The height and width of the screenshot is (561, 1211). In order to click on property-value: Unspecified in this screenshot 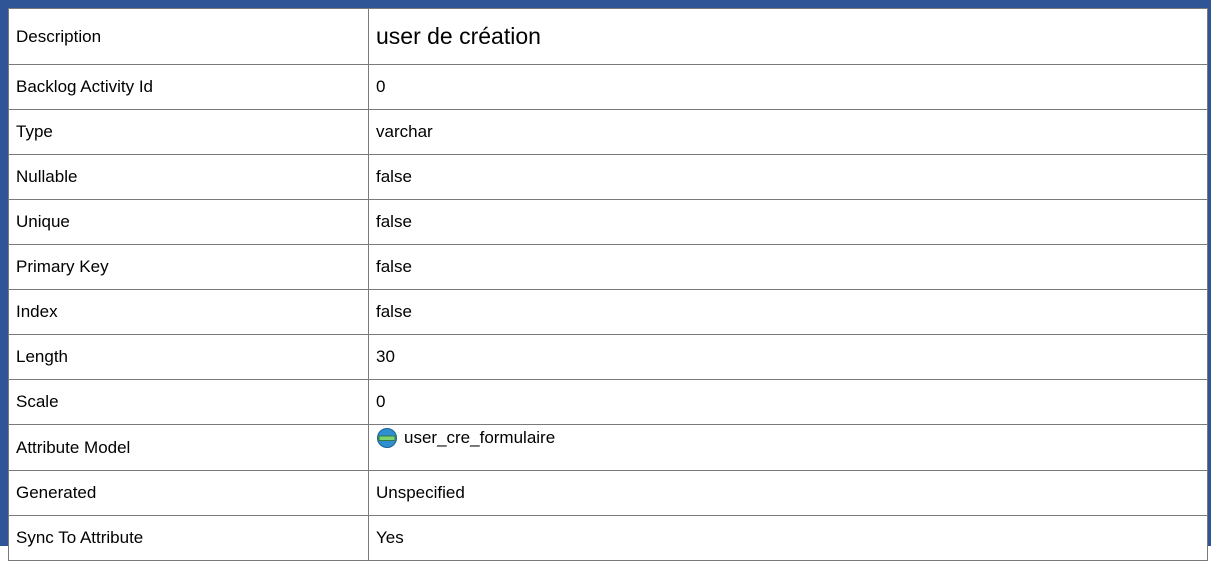, I will do `click(788, 493)`.